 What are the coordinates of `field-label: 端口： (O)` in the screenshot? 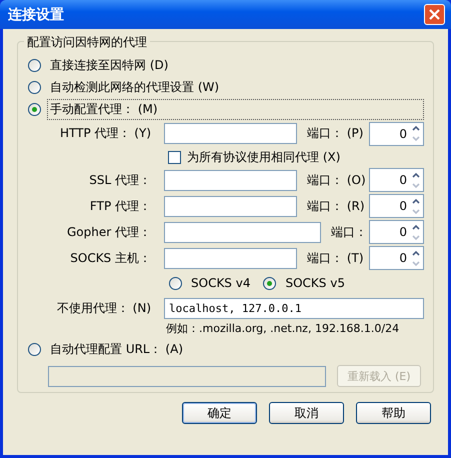 It's located at (336, 180).